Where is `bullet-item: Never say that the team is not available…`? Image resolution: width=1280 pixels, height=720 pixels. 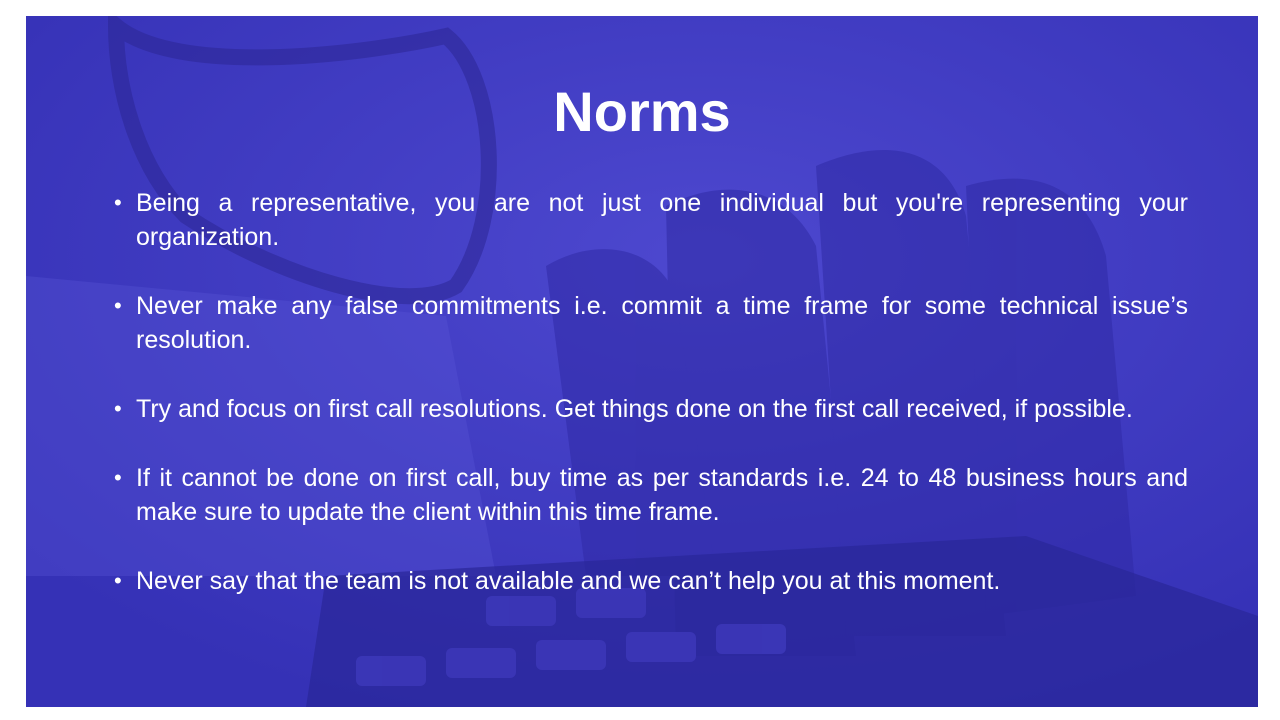 bullet-item: Never say that the team is not available… is located at coordinates (649, 581).